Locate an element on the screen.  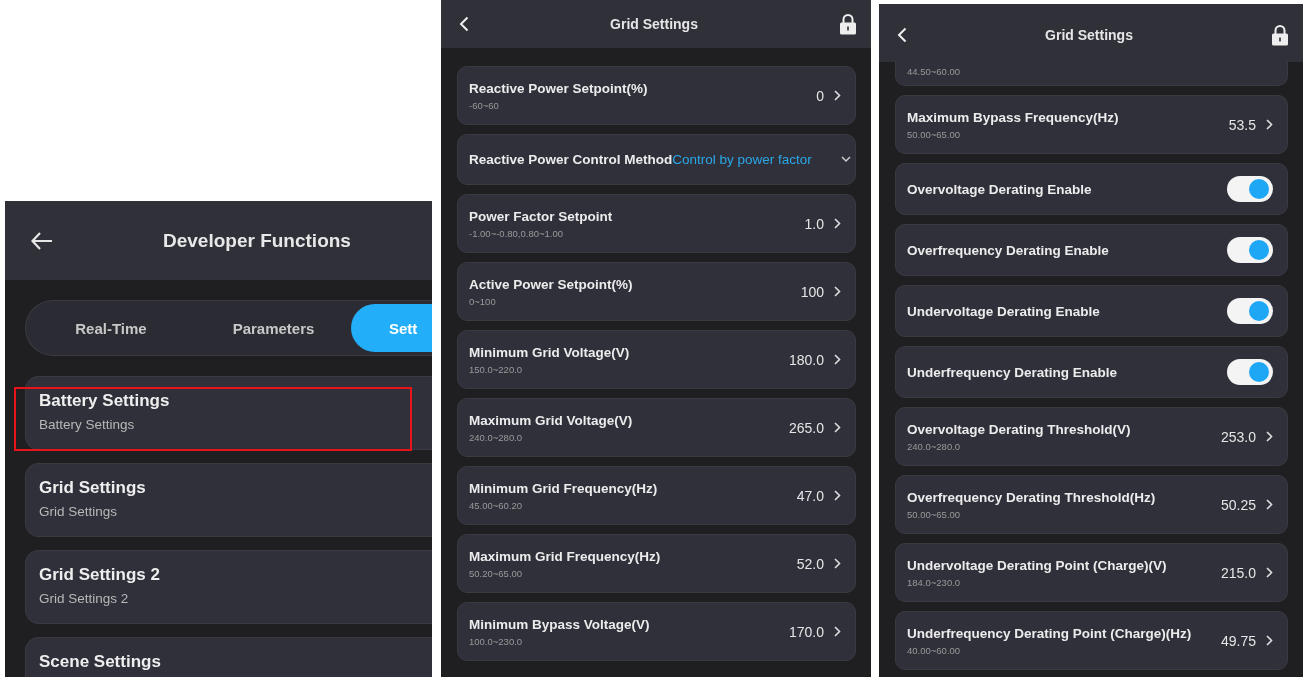
setting-label: Underfrequency Derating Enable is located at coordinates (1012, 372).